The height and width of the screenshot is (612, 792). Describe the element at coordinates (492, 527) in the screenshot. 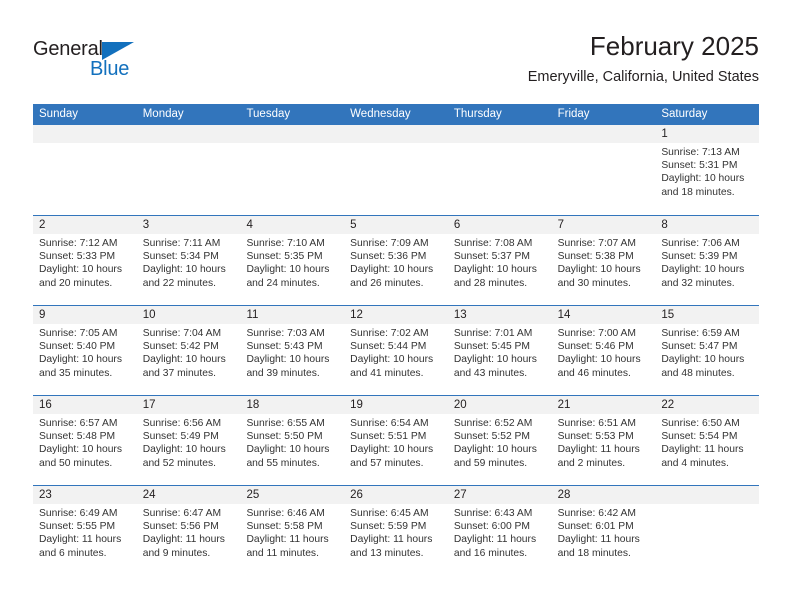

I see `sunset-text: Sunset: 6:00 PM` at that location.